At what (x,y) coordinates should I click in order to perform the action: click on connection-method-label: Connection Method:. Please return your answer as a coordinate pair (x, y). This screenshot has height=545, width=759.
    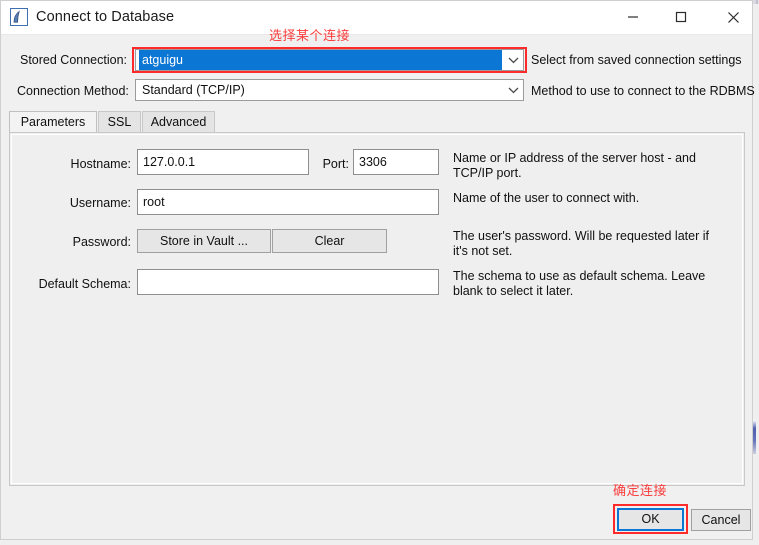
    Looking at the image, I should click on (73, 91).